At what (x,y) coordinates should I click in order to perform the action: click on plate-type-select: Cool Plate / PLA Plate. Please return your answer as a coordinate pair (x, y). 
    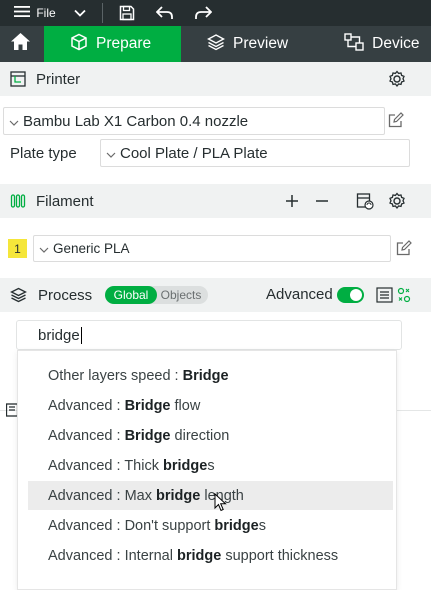
    Looking at the image, I should click on (255, 153).